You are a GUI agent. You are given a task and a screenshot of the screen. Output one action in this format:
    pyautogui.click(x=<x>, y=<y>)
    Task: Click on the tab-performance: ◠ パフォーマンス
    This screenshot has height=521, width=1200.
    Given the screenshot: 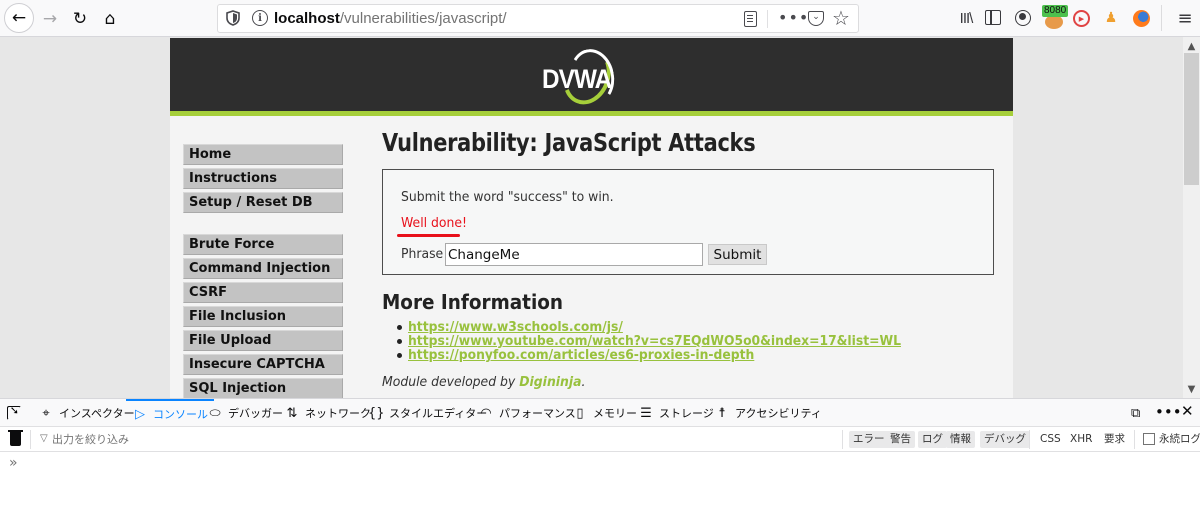 What is the action you would take?
    pyautogui.click(x=526, y=413)
    